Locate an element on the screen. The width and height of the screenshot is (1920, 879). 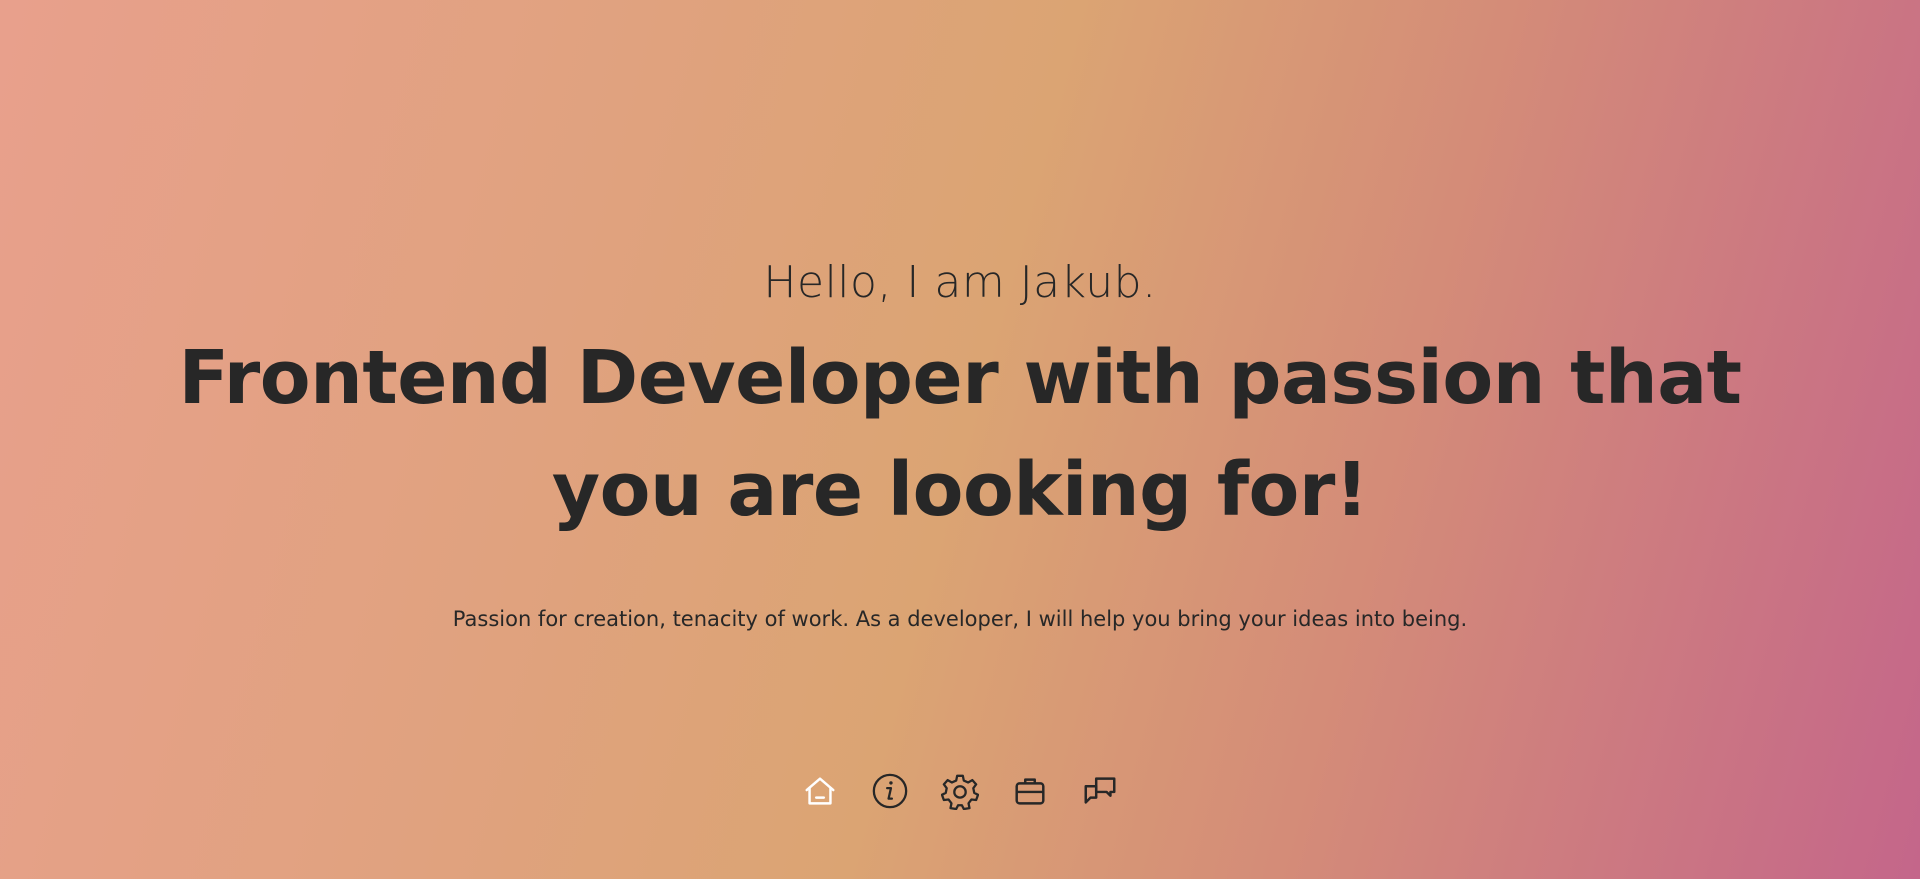
info-icon is located at coordinates (890, 791).